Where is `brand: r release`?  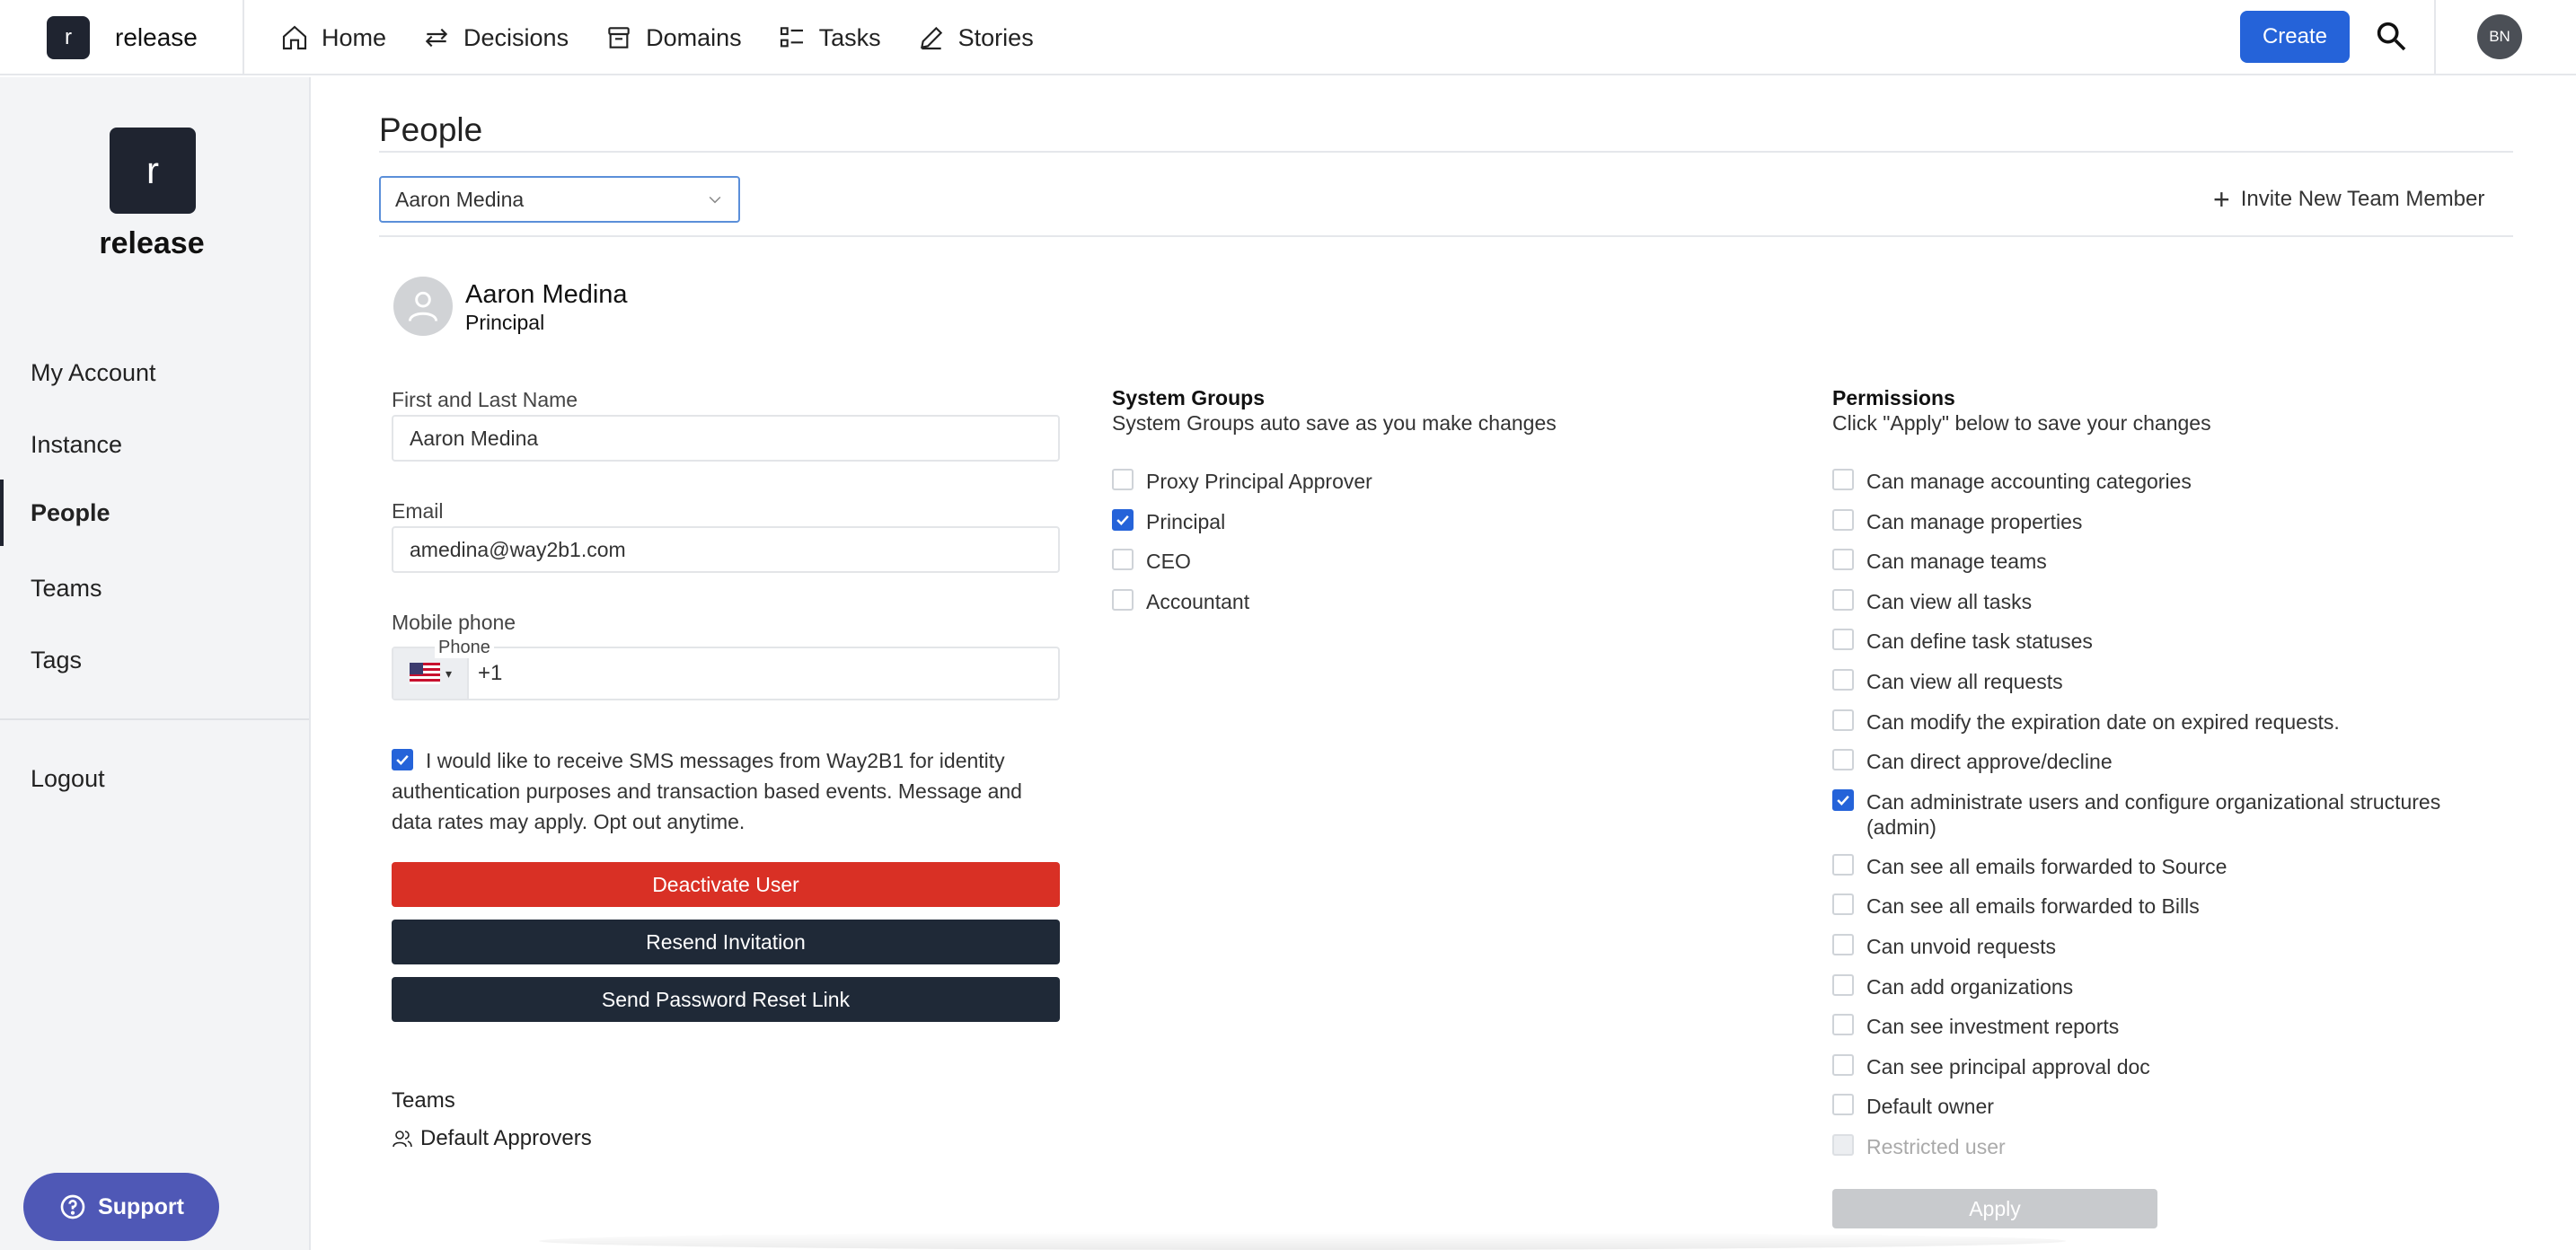 brand: r release is located at coordinates (122, 37).